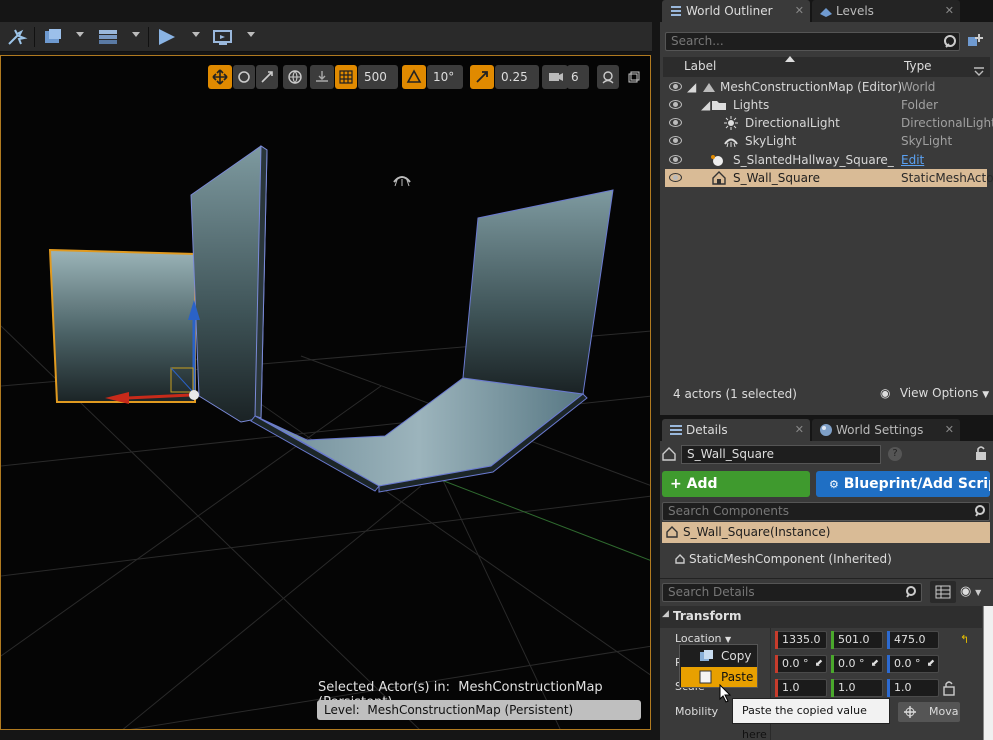 The width and height of the screenshot is (993, 740). I want to click on column-options-icon, so click(979, 71).